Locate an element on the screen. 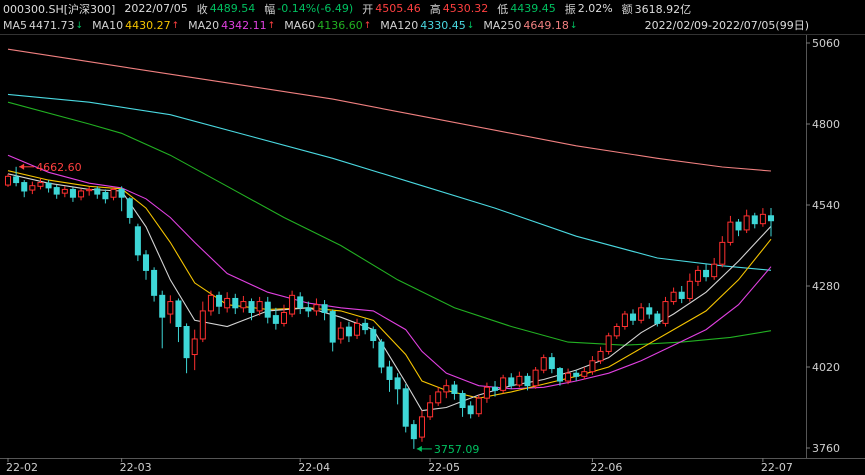  y-tick-label: 3760 is located at coordinates (826, 448).